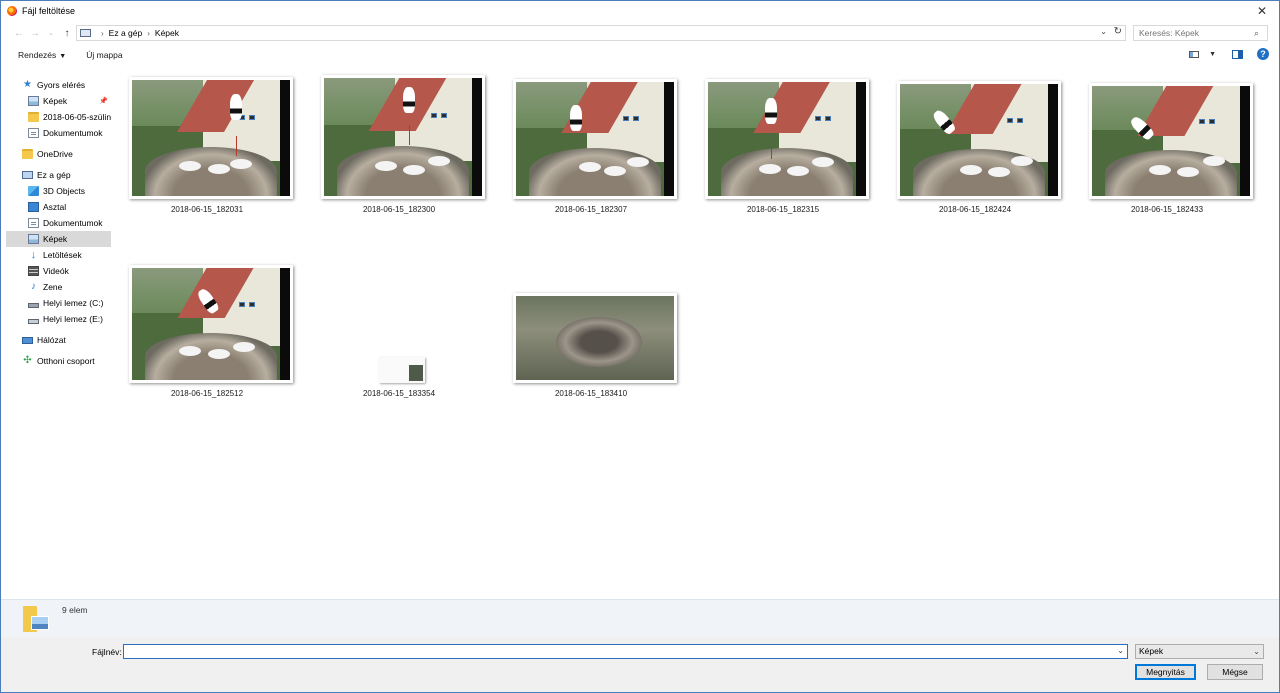  What do you see at coordinates (73, 319) in the screenshot?
I see `sidebar-item-label: Helyi lemez (E:)` at bounding box center [73, 319].